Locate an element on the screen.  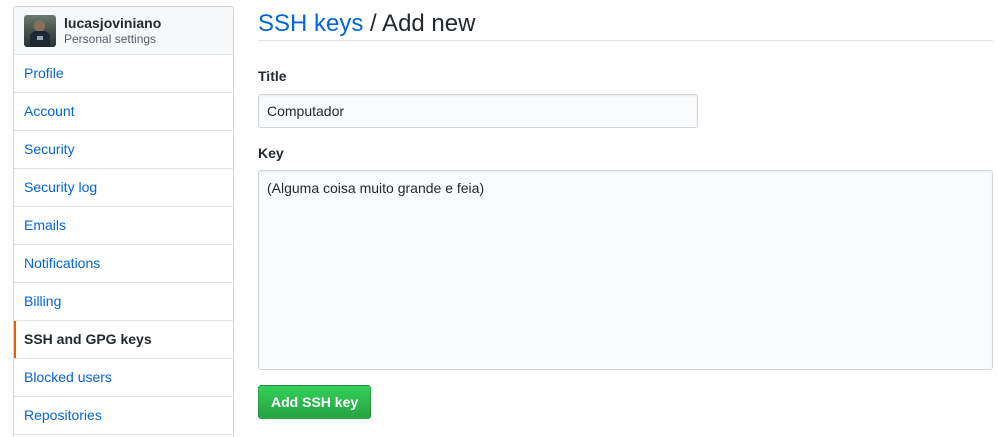
ssh-keys-breadcrumb-link: SSH keys is located at coordinates (310, 23).